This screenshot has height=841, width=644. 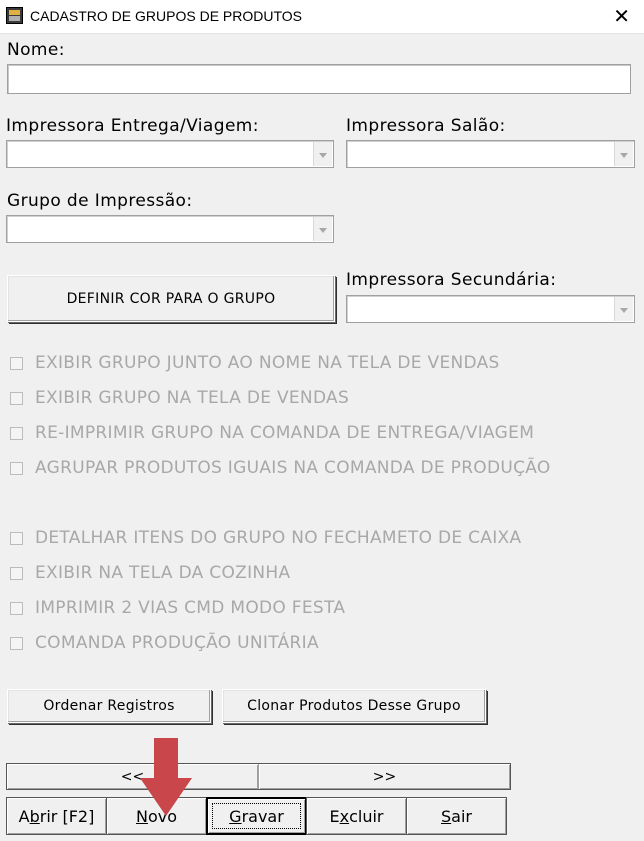 I want to click on checkbox-comanda-unitaria: COMANDA PRODUÇÃO UNITÁRIA, so click(x=164, y=643).